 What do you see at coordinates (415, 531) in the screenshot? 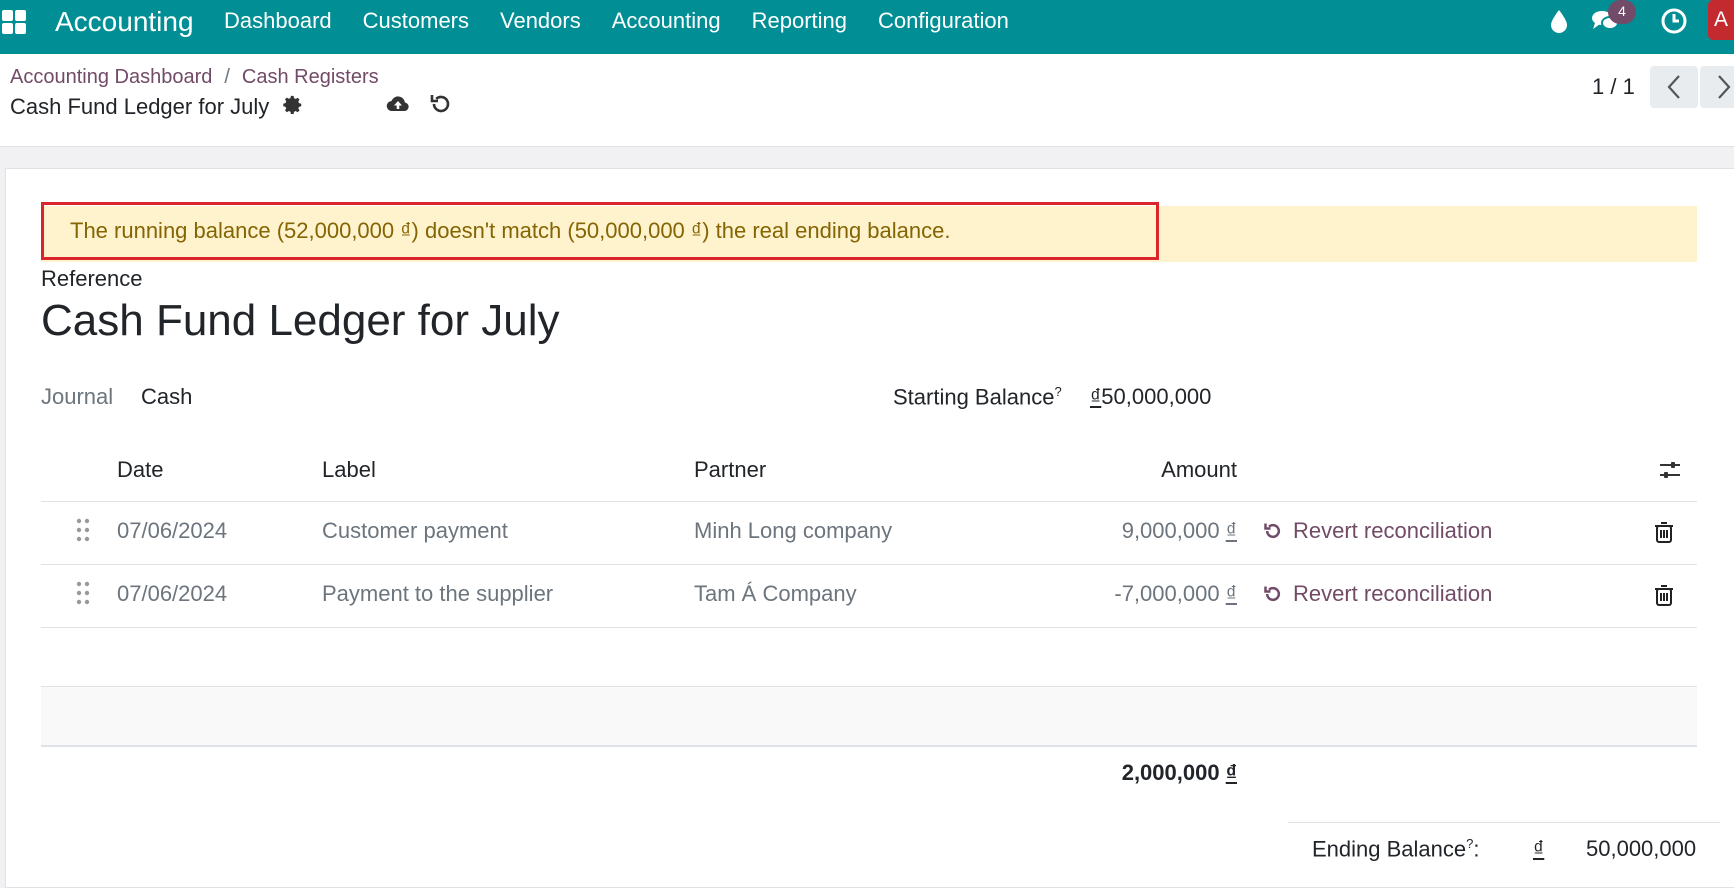
I see `row-1-label: Customer payment` at bounding box center [415, 531].